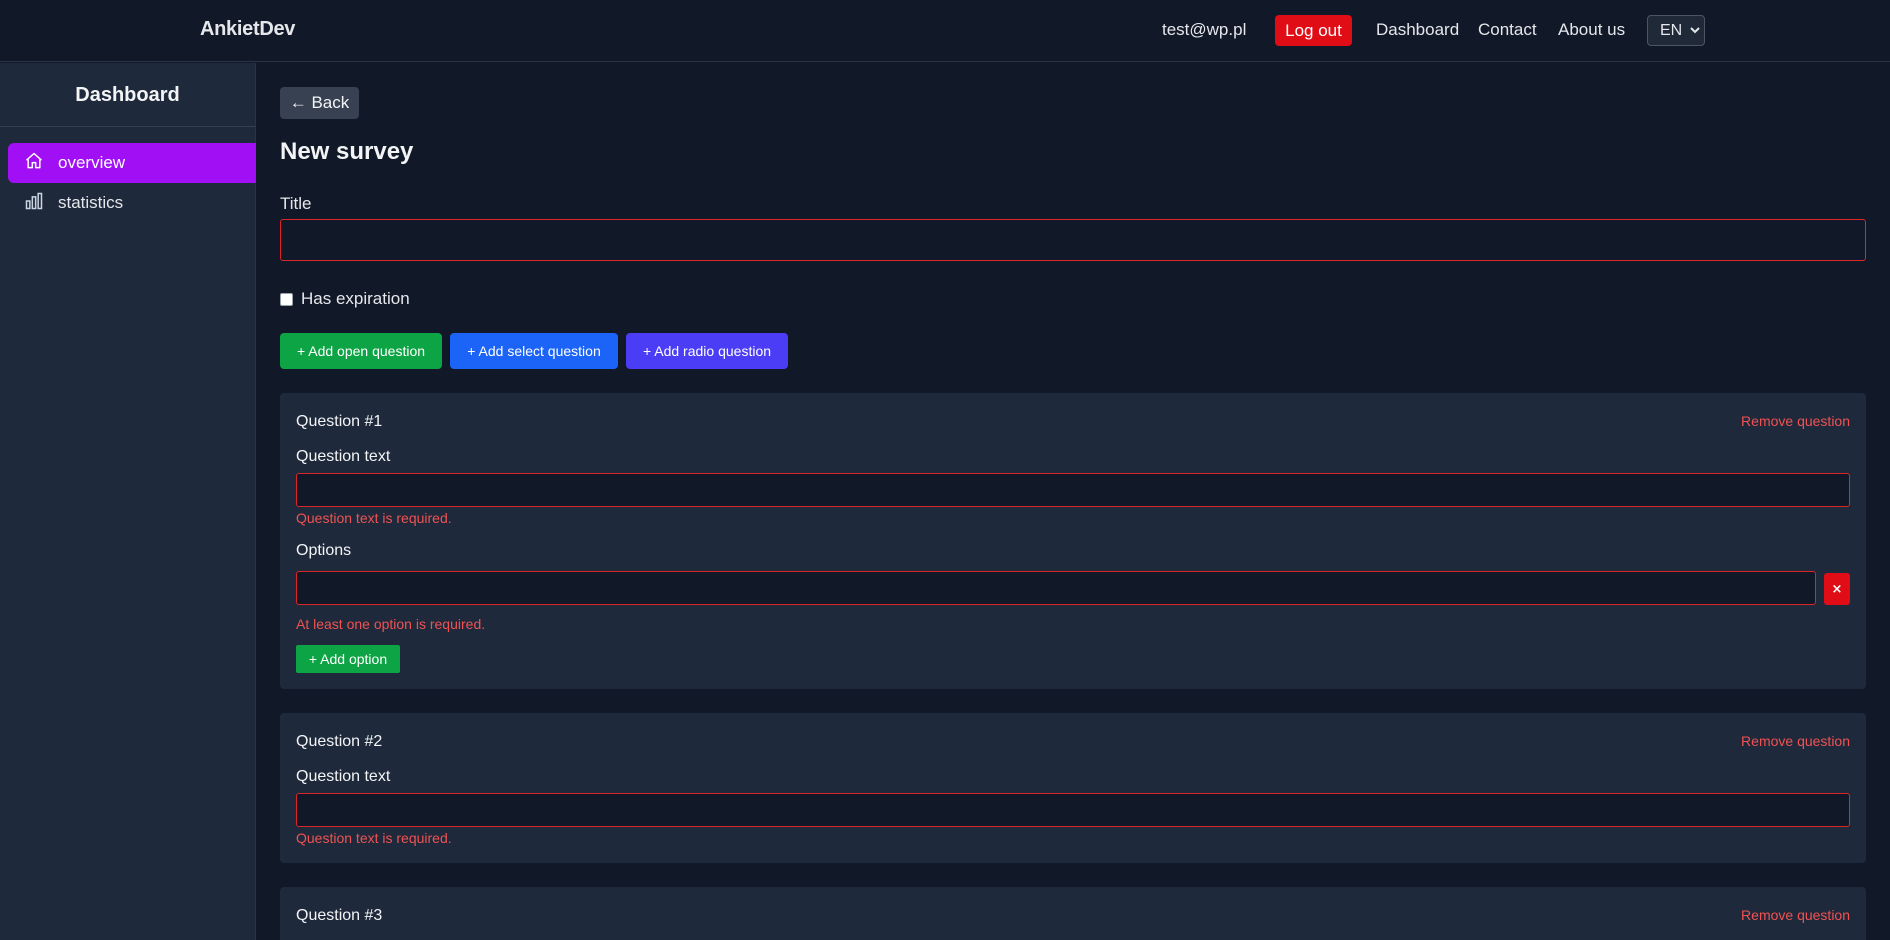 The image size is (1890, 940). What do you see at coordinates (355, 298) in the screenshot?
I see `has-expiration-label: Has expiration` at bounding box center [355, 298].